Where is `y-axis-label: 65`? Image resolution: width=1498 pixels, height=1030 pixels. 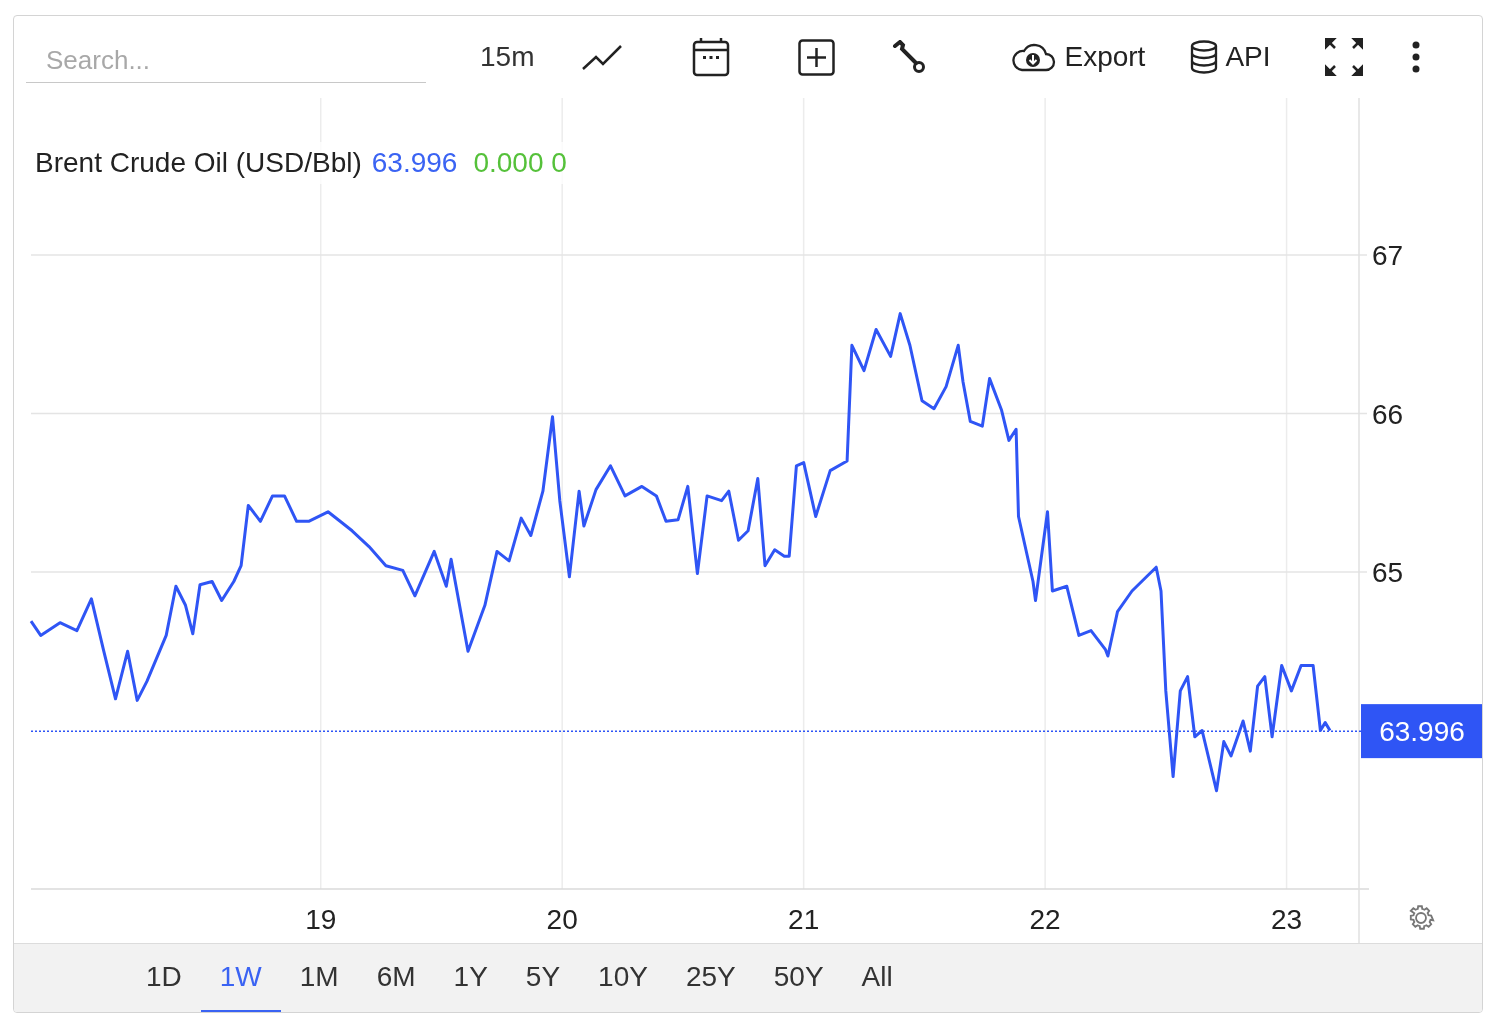
y-axis-label: 65 is located at coordinates (1388, 572).